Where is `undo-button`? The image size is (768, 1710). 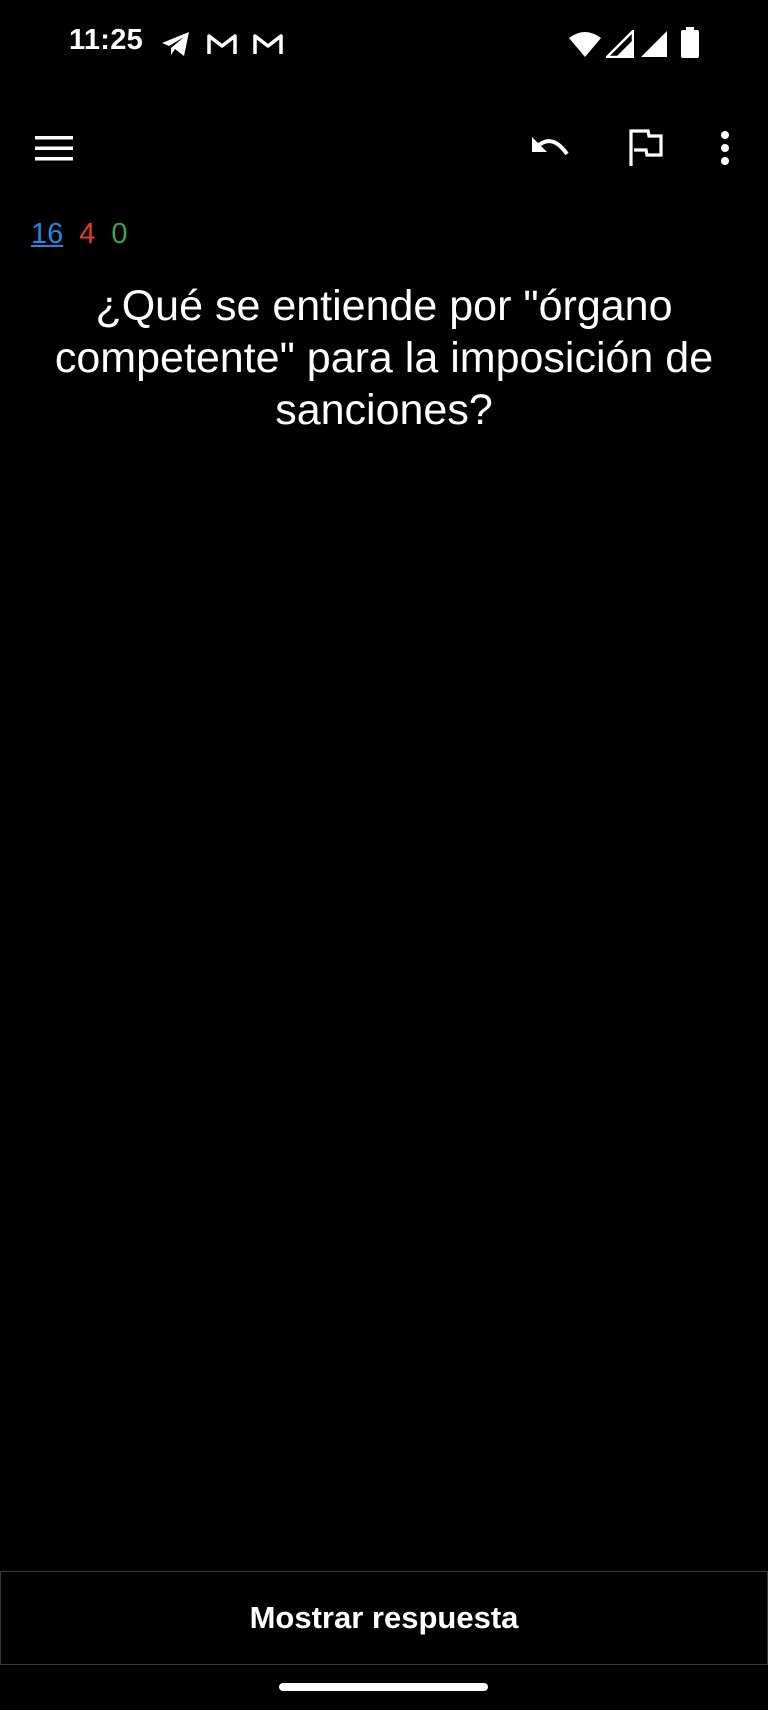
undo-button is located at coordinates (550, 148).